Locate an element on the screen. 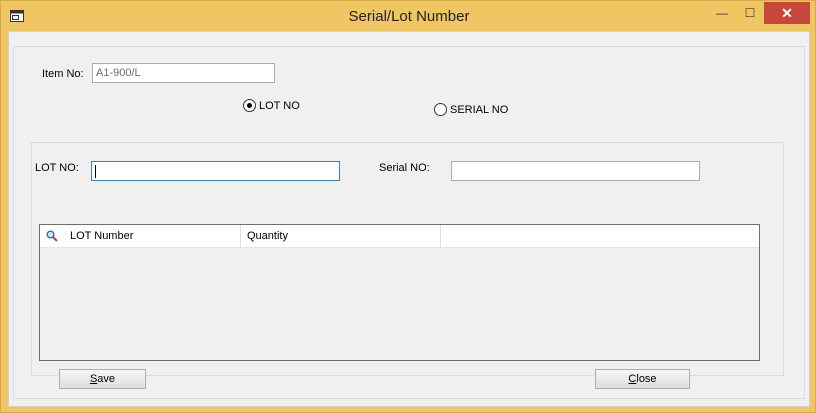 This screenshot has width=816, height=413. search-icon is located at coordinates (52, 236).